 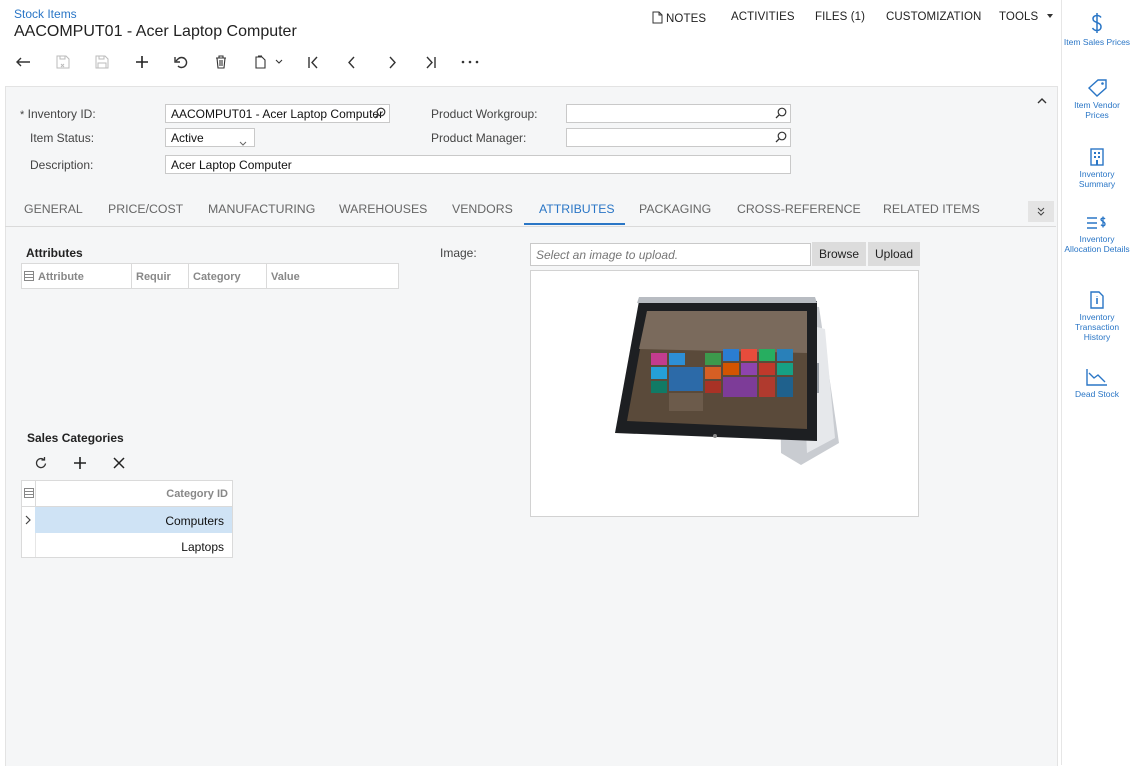 What do you see at coordinates (482, 209) in the screenshot?
I see `tab-vendors: VENDORS` at bounding box center [482, 209].